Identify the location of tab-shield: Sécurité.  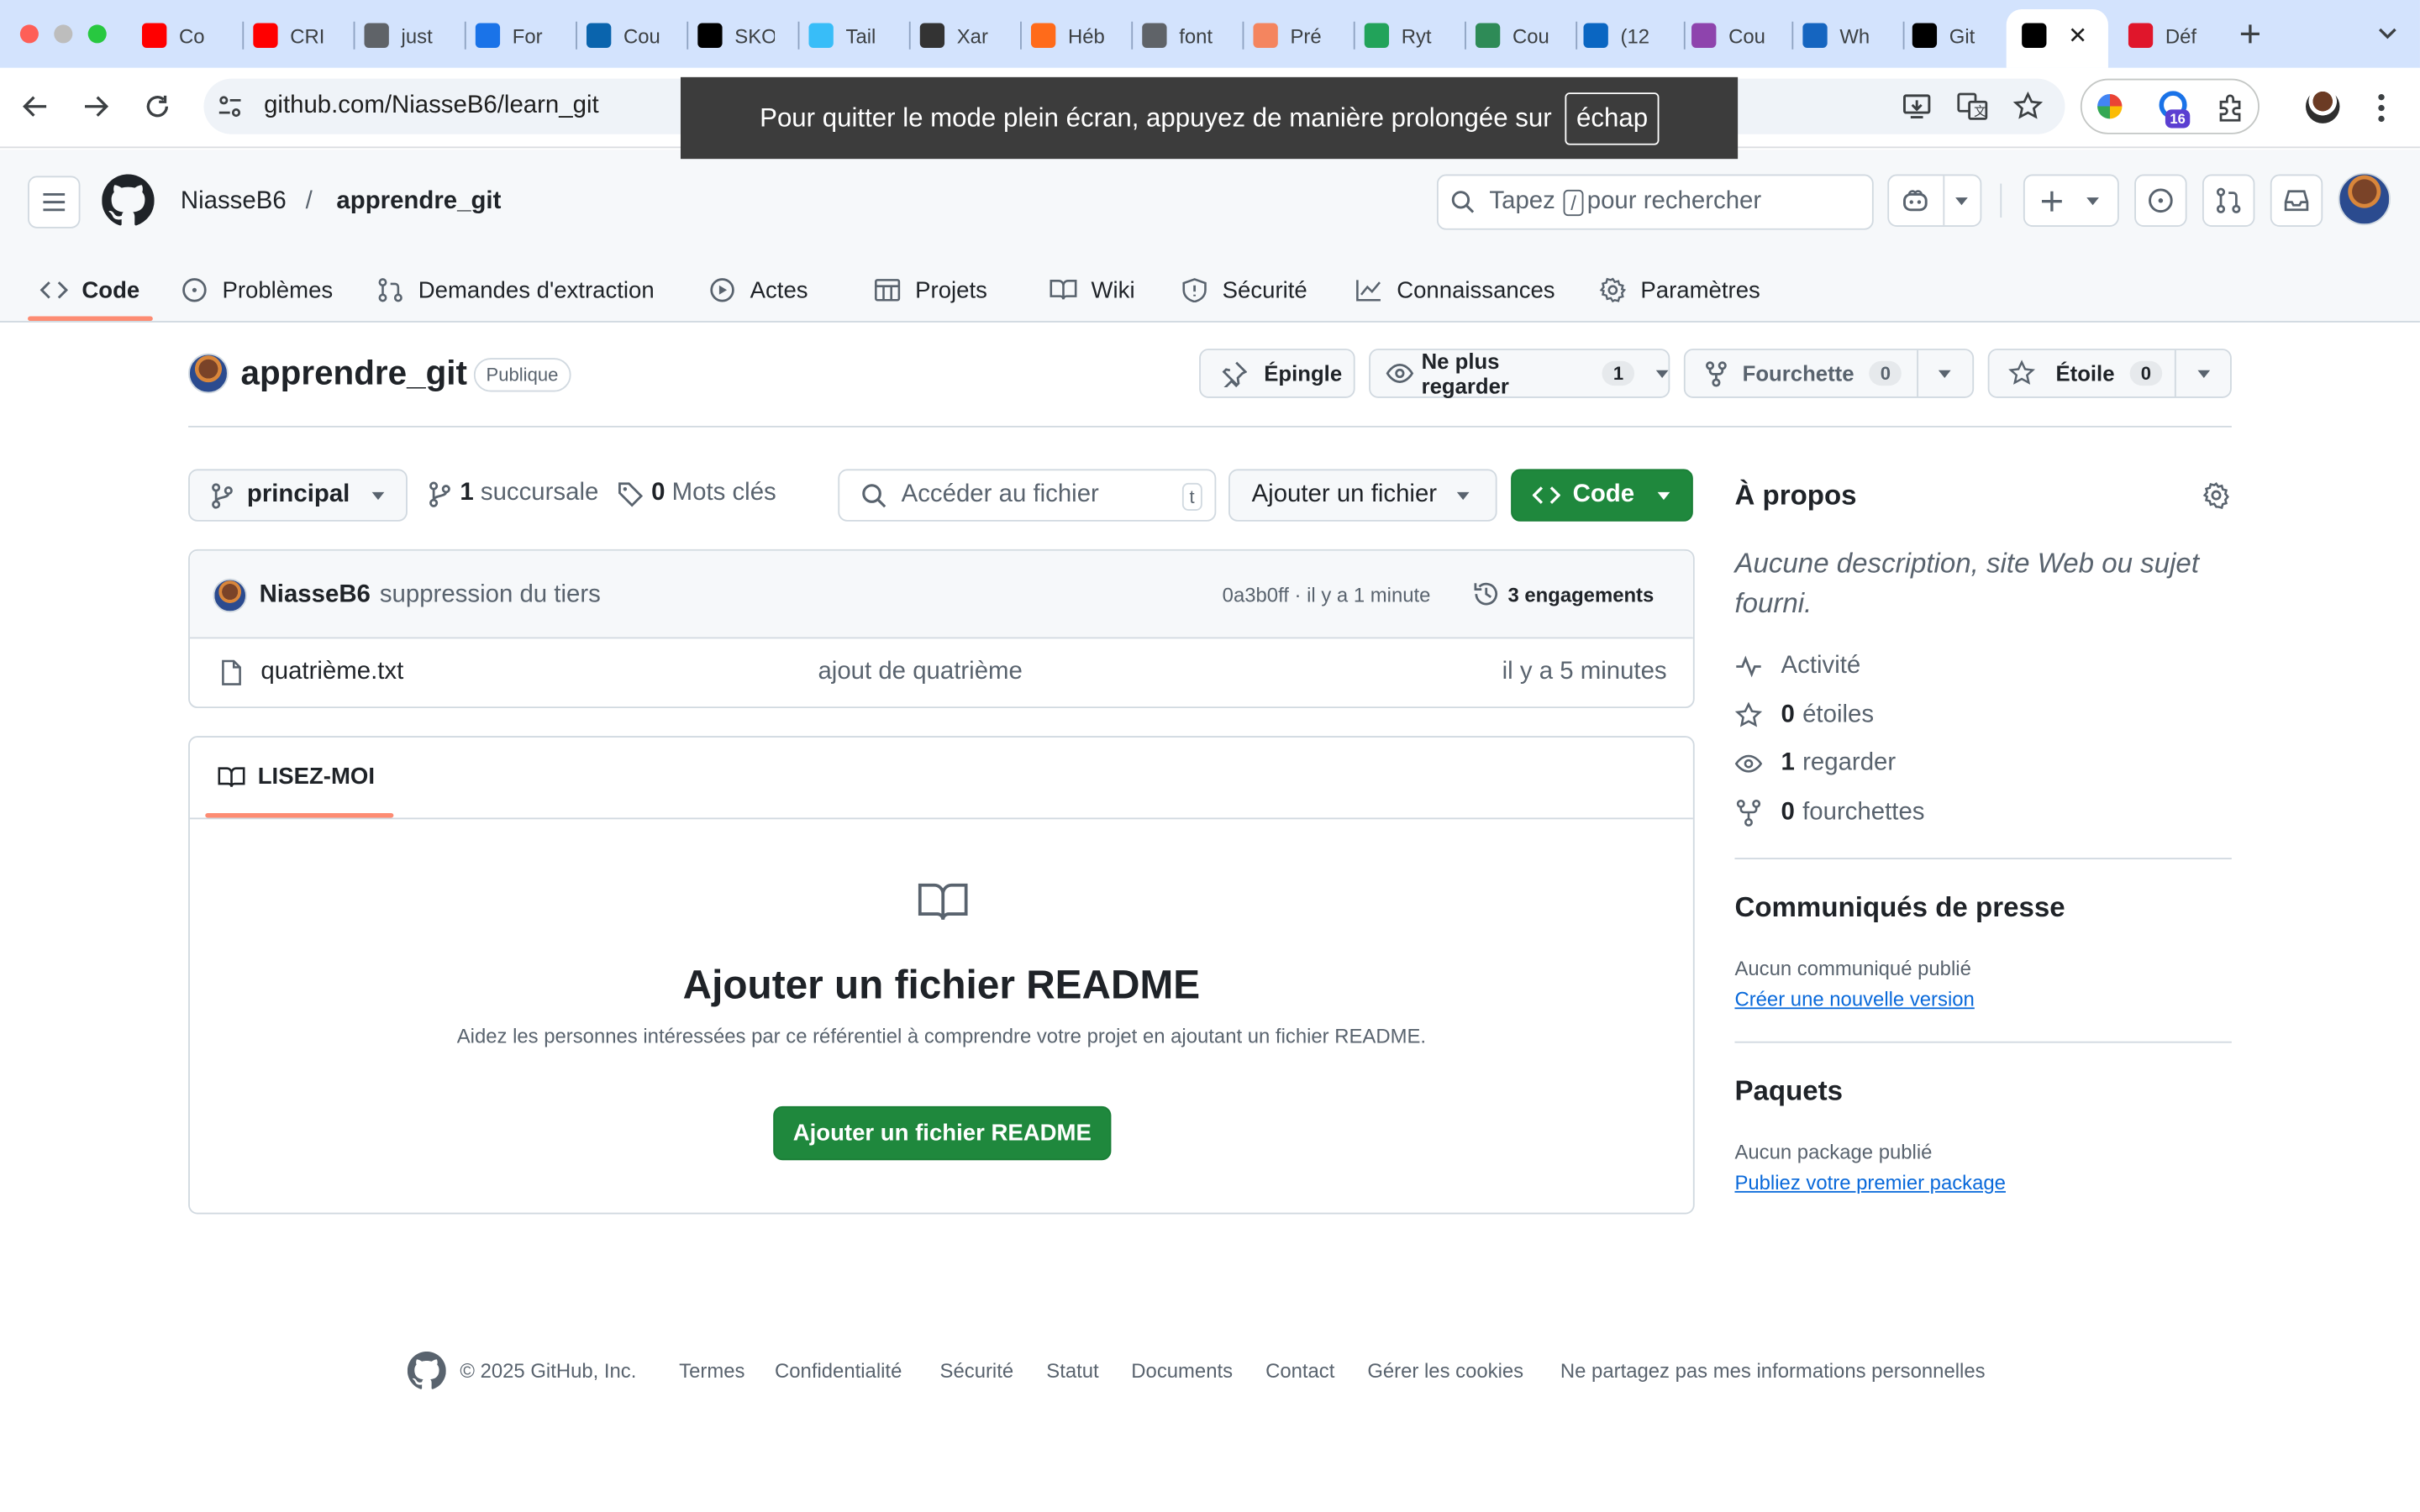
(1244, 290).